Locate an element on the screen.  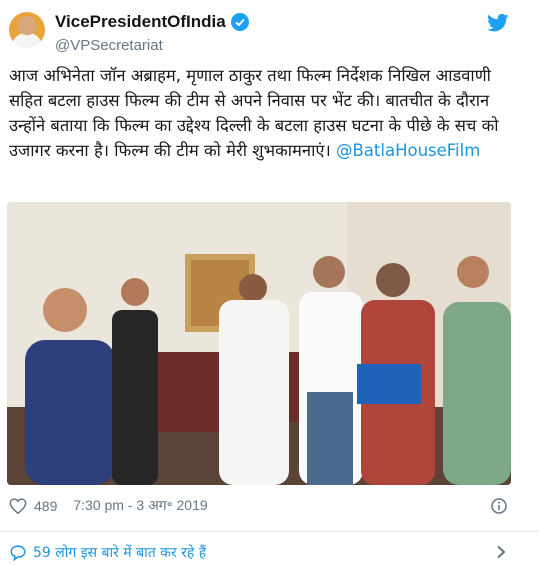
author-name-line: VicePresidentOfIndia is located at coordinates (152, 22).